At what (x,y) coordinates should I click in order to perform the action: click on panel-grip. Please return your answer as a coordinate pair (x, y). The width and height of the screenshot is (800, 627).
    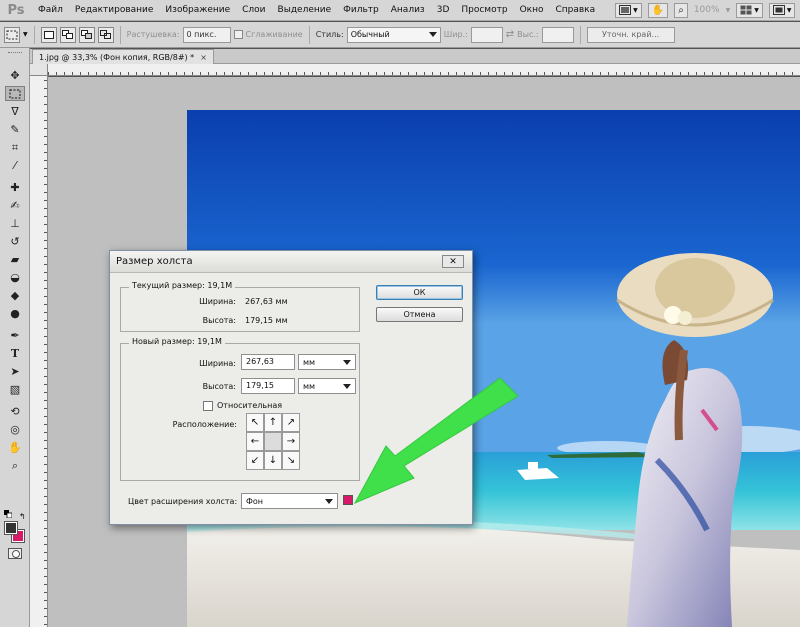
    Looking at the image, I should click on (15, 53).